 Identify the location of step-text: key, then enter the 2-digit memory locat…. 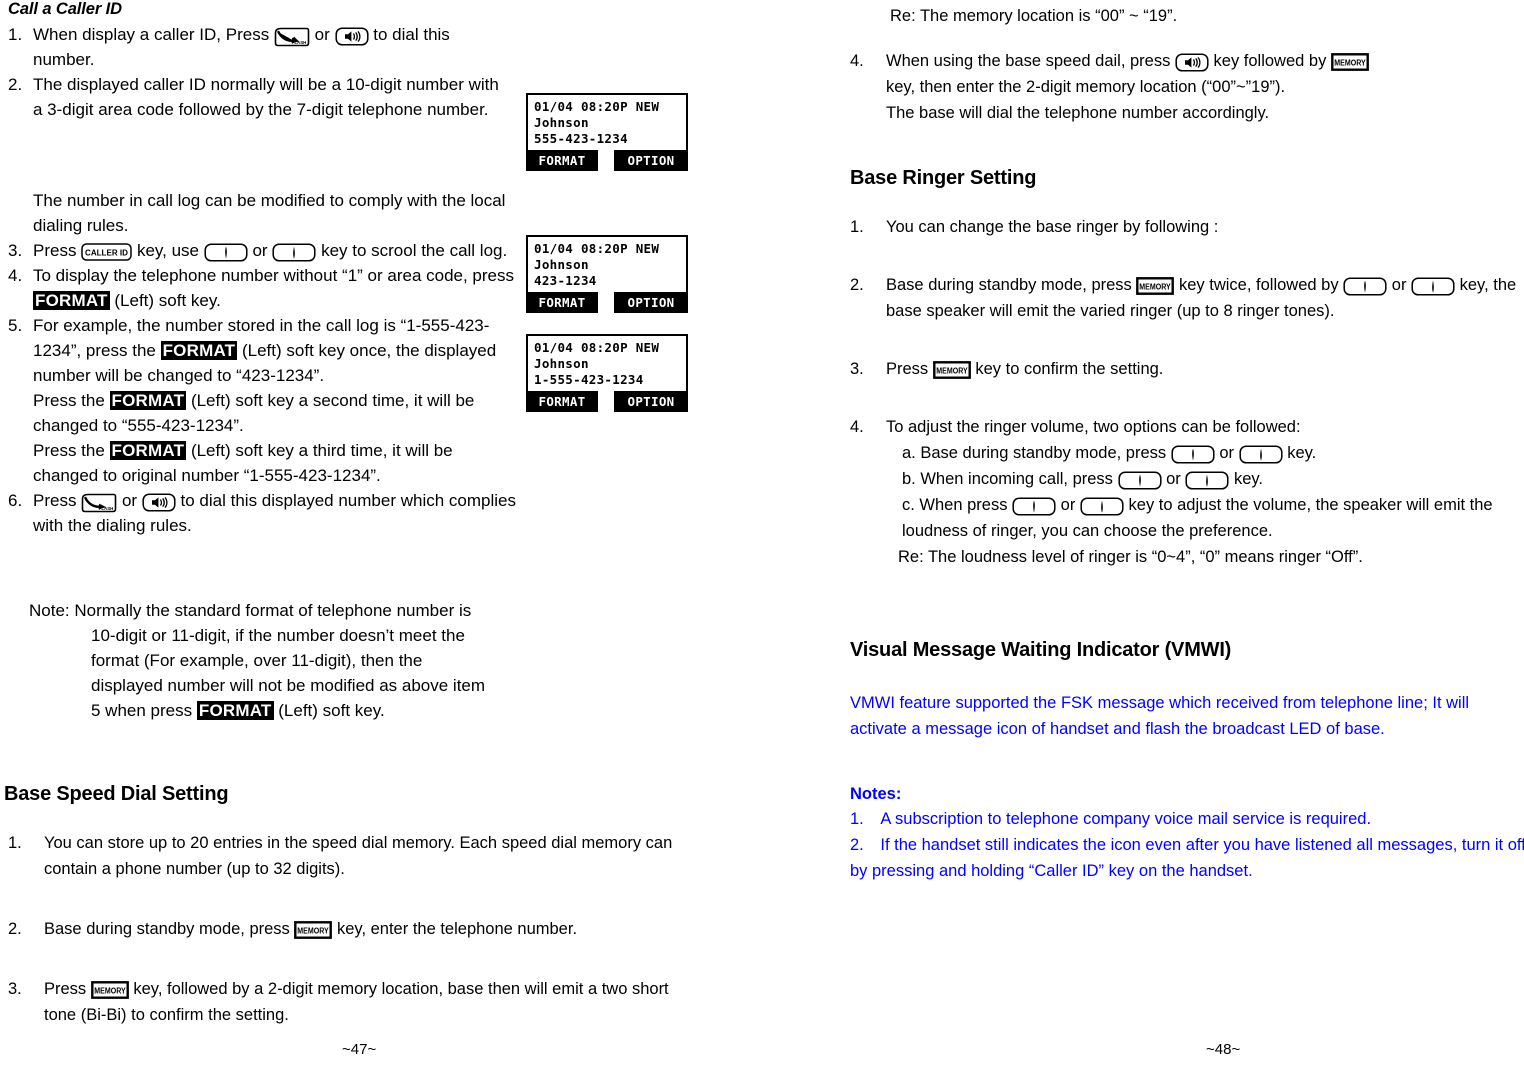
(1086, 87).